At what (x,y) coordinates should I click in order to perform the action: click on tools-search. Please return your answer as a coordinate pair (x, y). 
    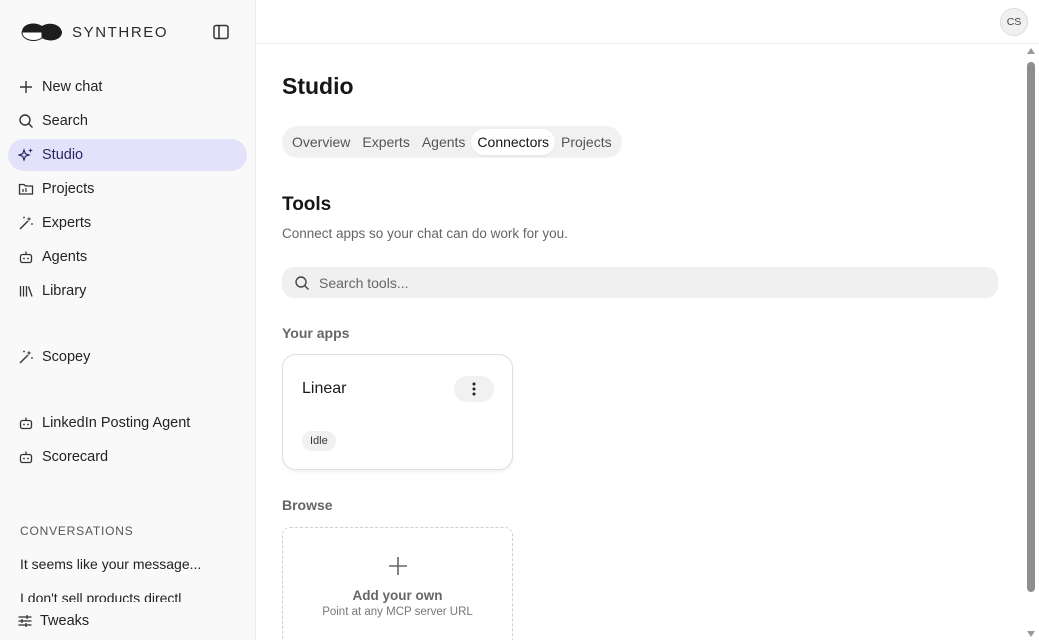
    Looking at the image, I should click on (640, 282).